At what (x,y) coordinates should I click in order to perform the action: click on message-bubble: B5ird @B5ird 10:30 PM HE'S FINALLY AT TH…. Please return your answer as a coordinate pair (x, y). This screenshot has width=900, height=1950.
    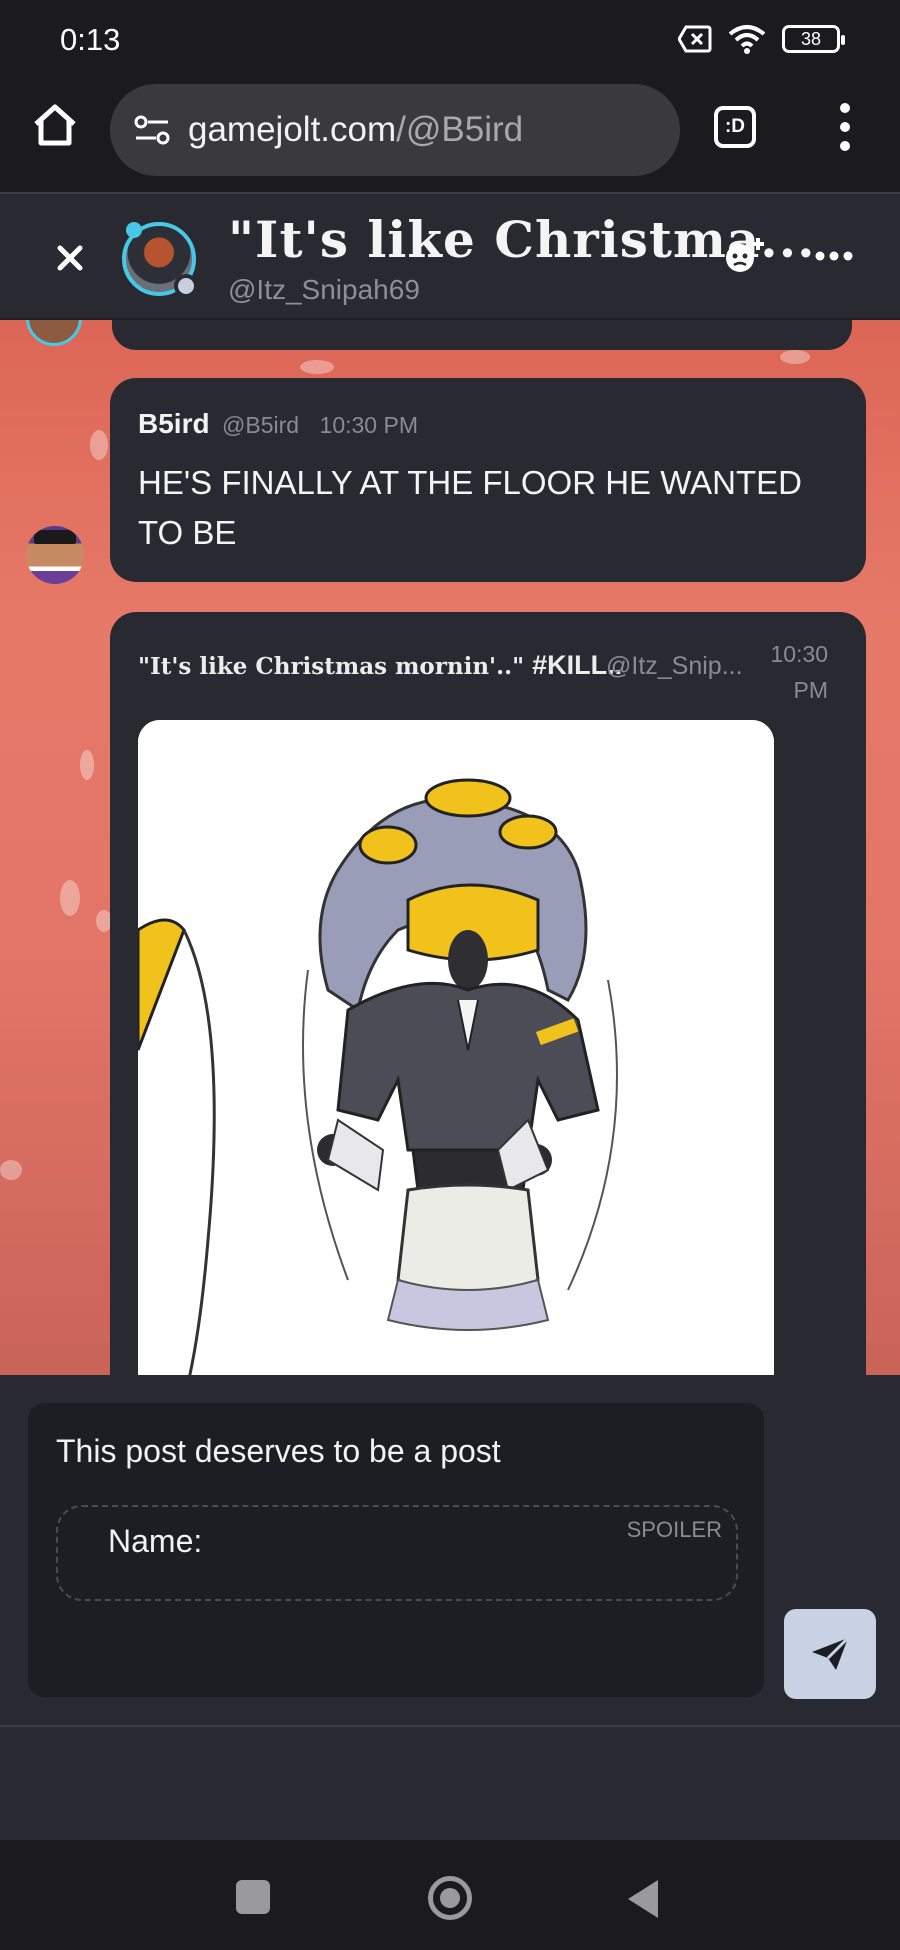
    Looking at the image, I should click on (488, 480).